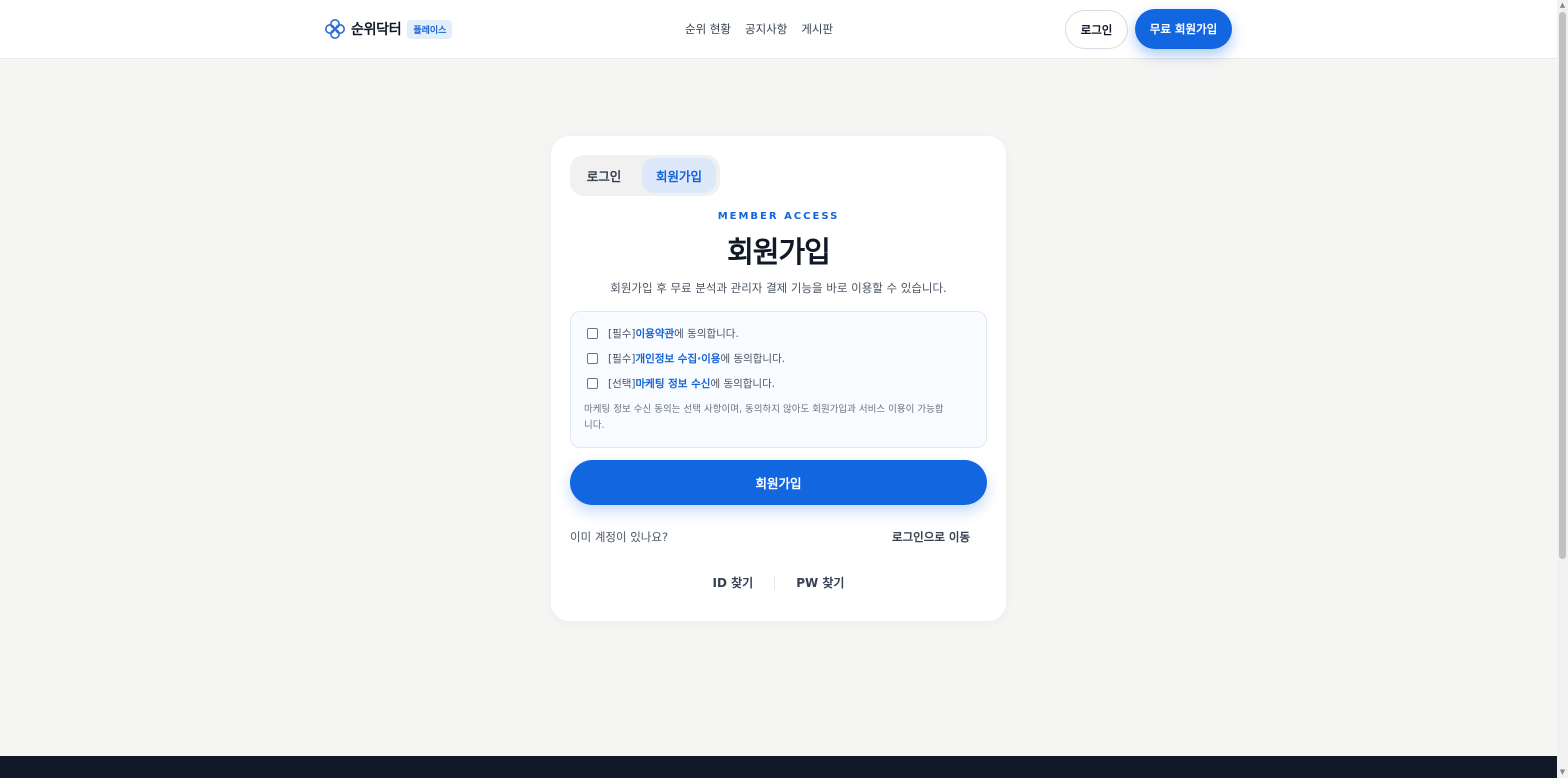  Describe the element at coordinates (779, 252) in the screenshot. I see `page-title: 회원가입` at that location.